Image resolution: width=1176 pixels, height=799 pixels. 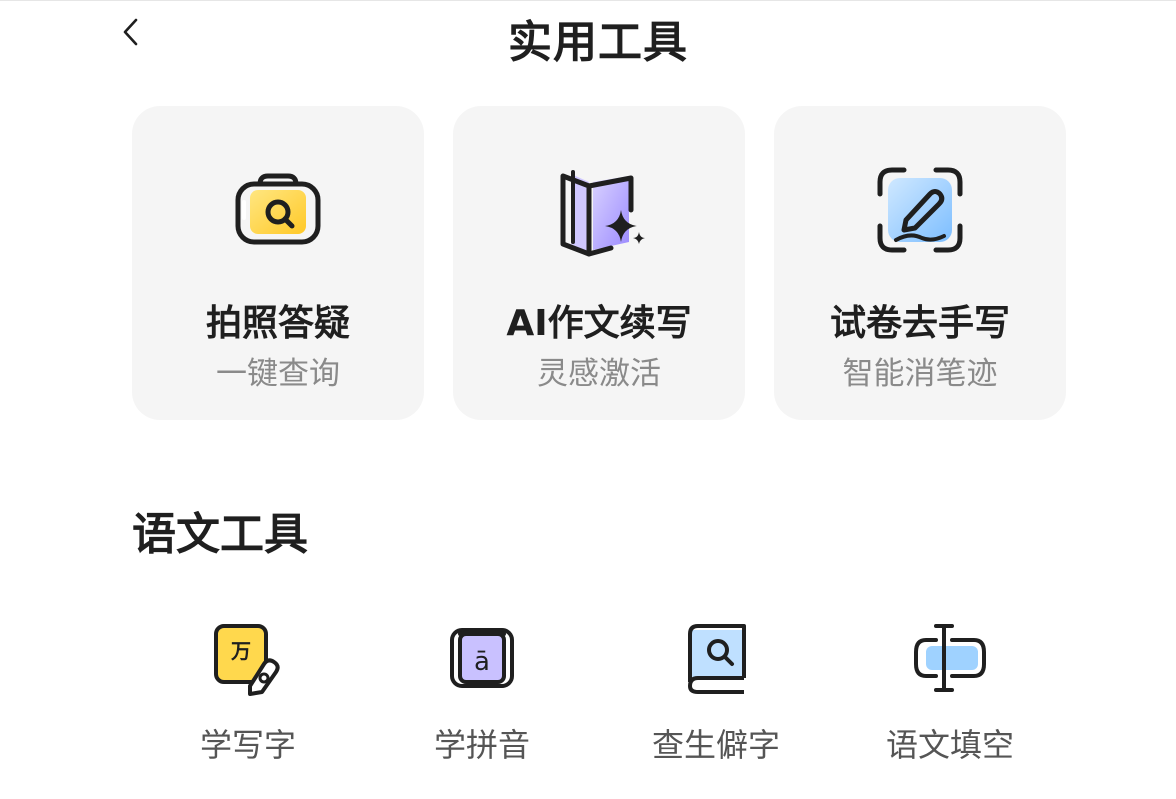 What do you see at coordinates (481, 745) in the screenshot?
I see `tool-label: 学拼音` at bounding box center [481, 745].